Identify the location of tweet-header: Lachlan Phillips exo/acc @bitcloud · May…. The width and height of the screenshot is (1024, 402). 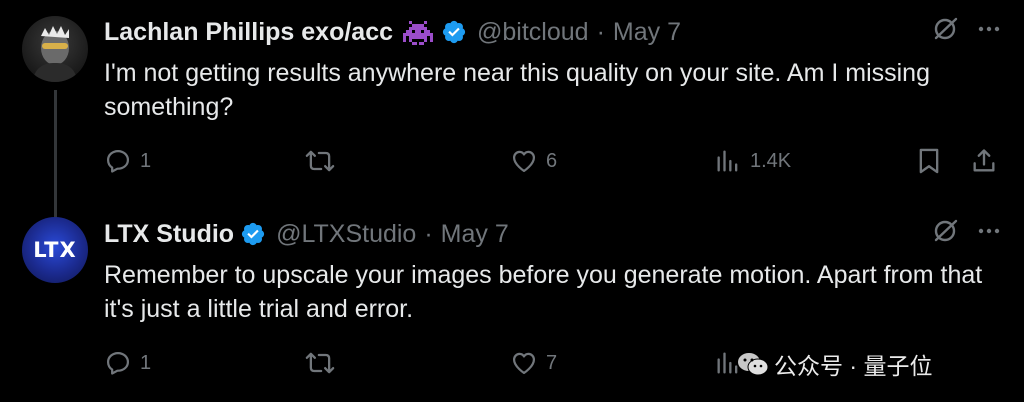
(392, 32).